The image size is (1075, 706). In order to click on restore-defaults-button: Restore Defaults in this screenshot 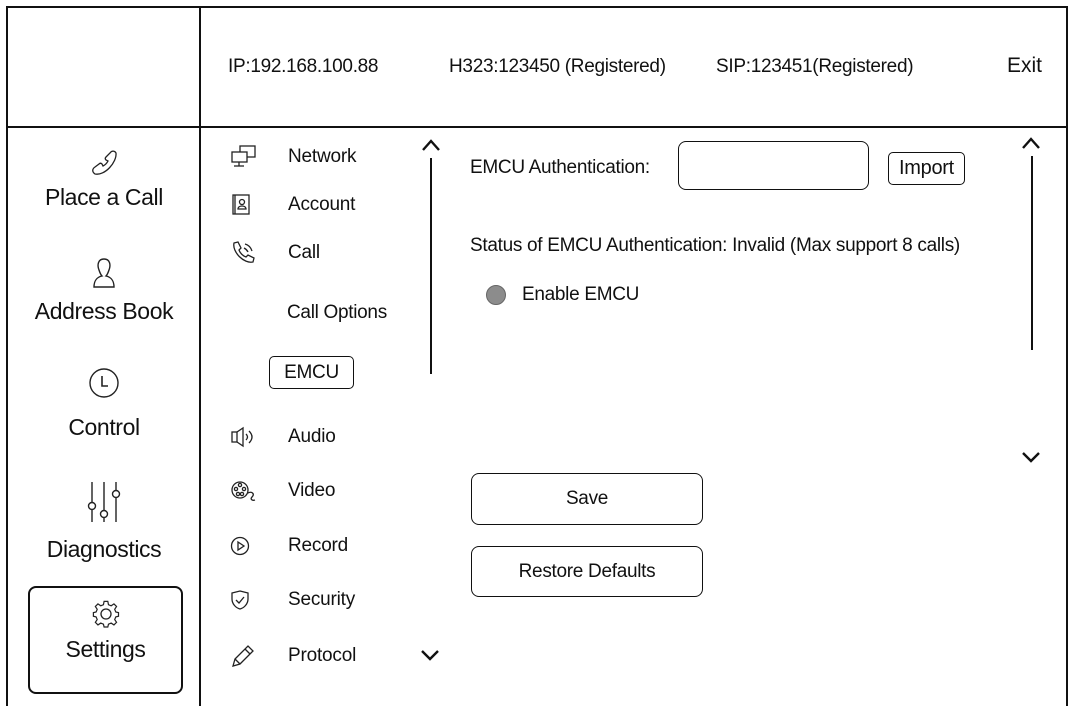, I will do `click(587, 571)`.